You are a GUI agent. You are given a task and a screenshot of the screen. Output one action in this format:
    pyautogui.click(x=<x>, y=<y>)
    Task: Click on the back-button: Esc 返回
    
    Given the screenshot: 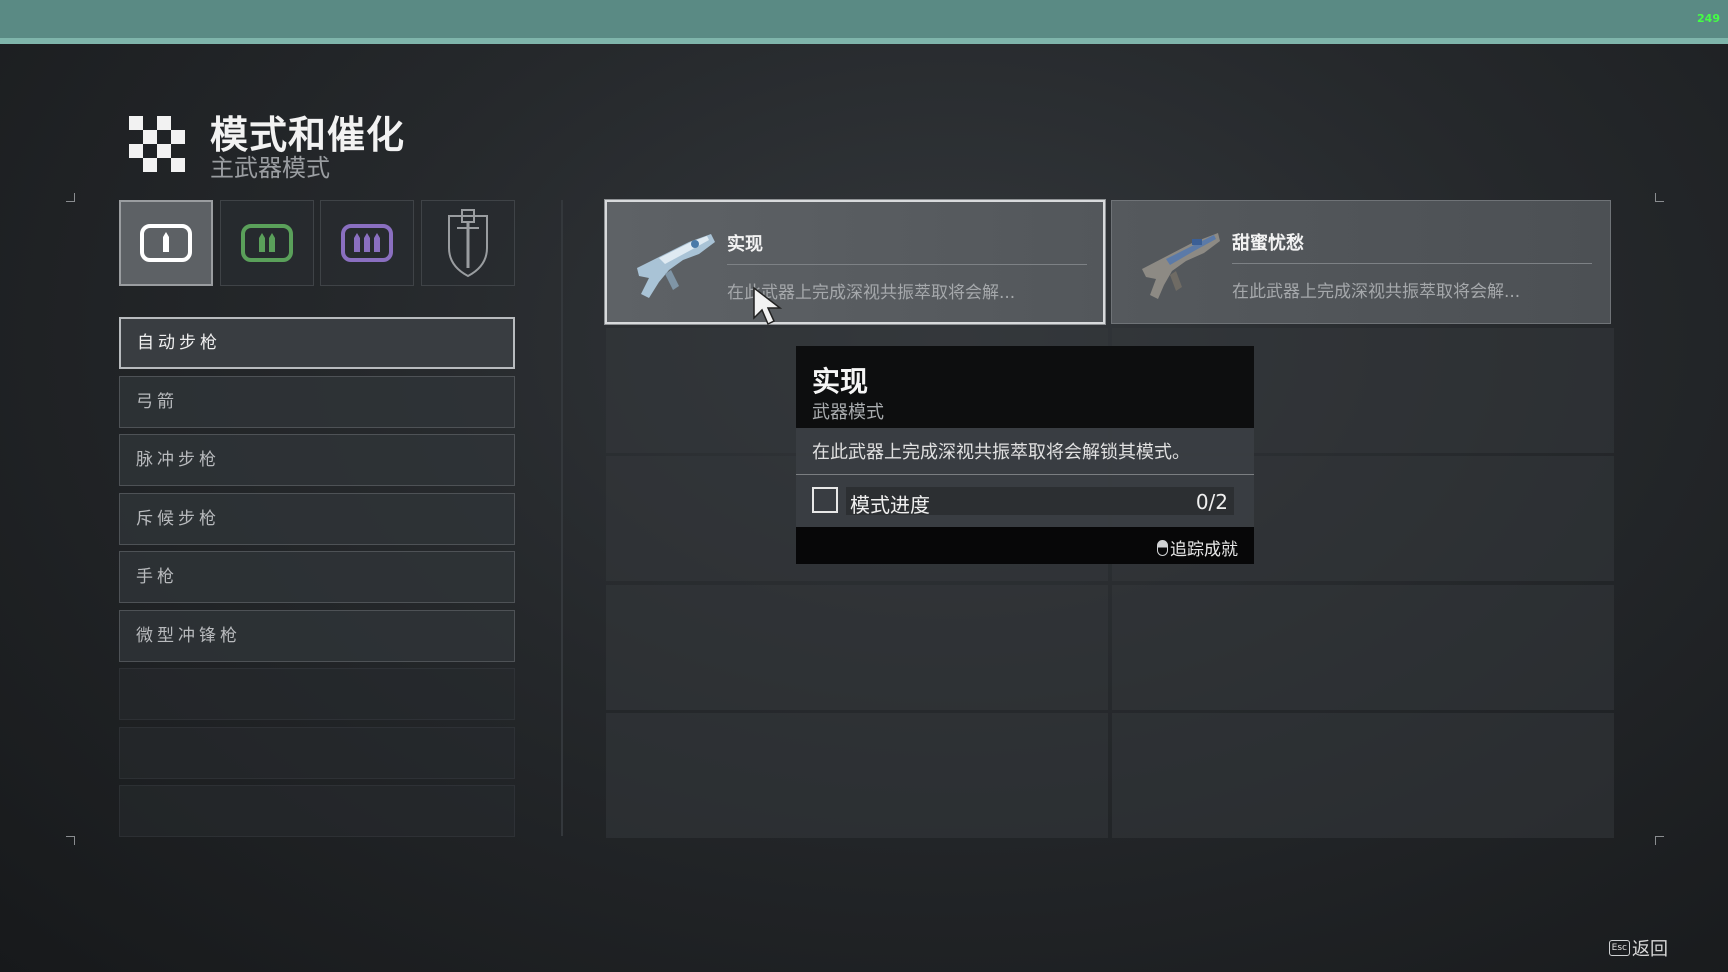 What is the action you would take?
    pyautogui.click(x=1638, y=948)
    